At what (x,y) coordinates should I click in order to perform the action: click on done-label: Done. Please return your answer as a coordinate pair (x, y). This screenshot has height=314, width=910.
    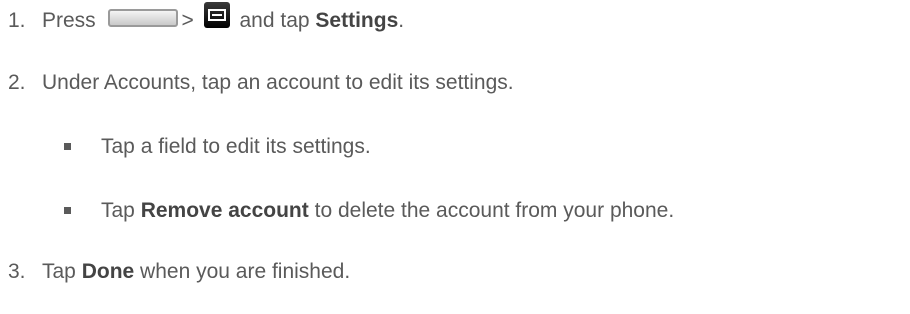
    Looking at the image, I should click on (108, 271).